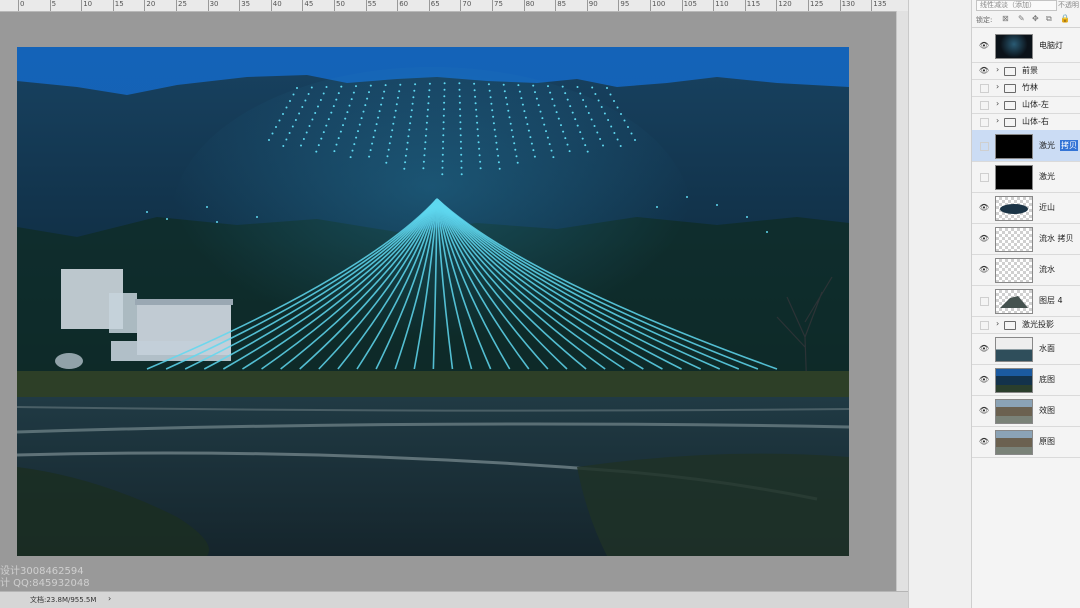  I want to click on layer-row: › 山体-左, so click(1026, 105).